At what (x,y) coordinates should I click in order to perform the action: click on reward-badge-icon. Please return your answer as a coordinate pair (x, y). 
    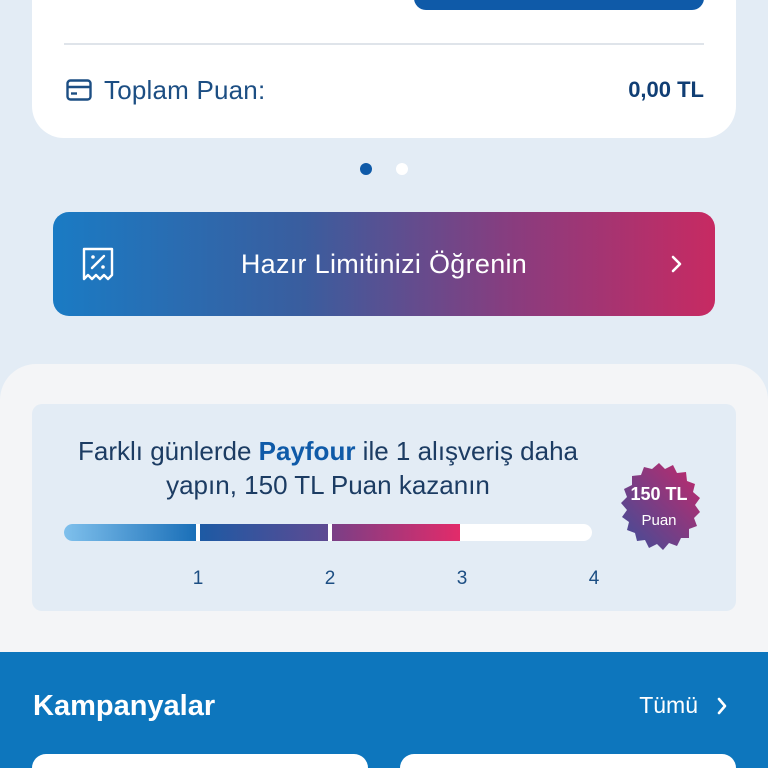
    Looking at the image, I should click on (660, 506).